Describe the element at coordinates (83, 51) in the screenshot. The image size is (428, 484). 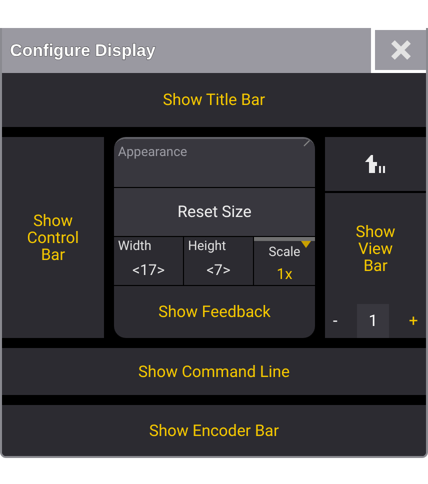
I see `window-title: Configure Display` at that location.